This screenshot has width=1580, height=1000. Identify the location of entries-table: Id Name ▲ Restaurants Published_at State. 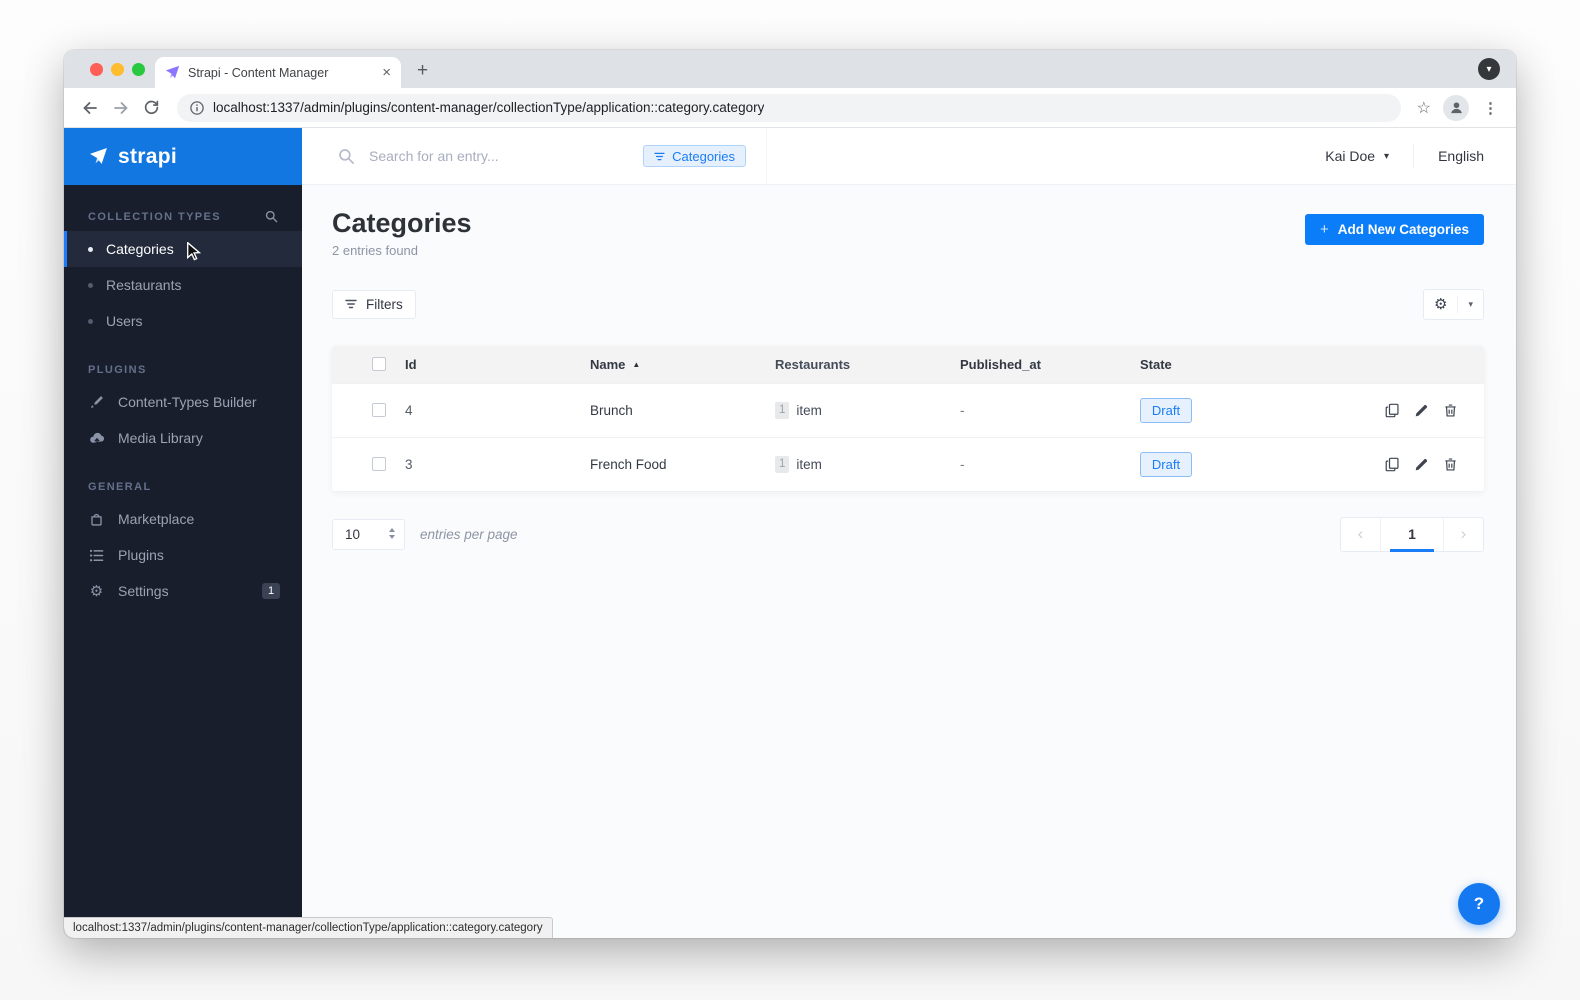
(908, 418).